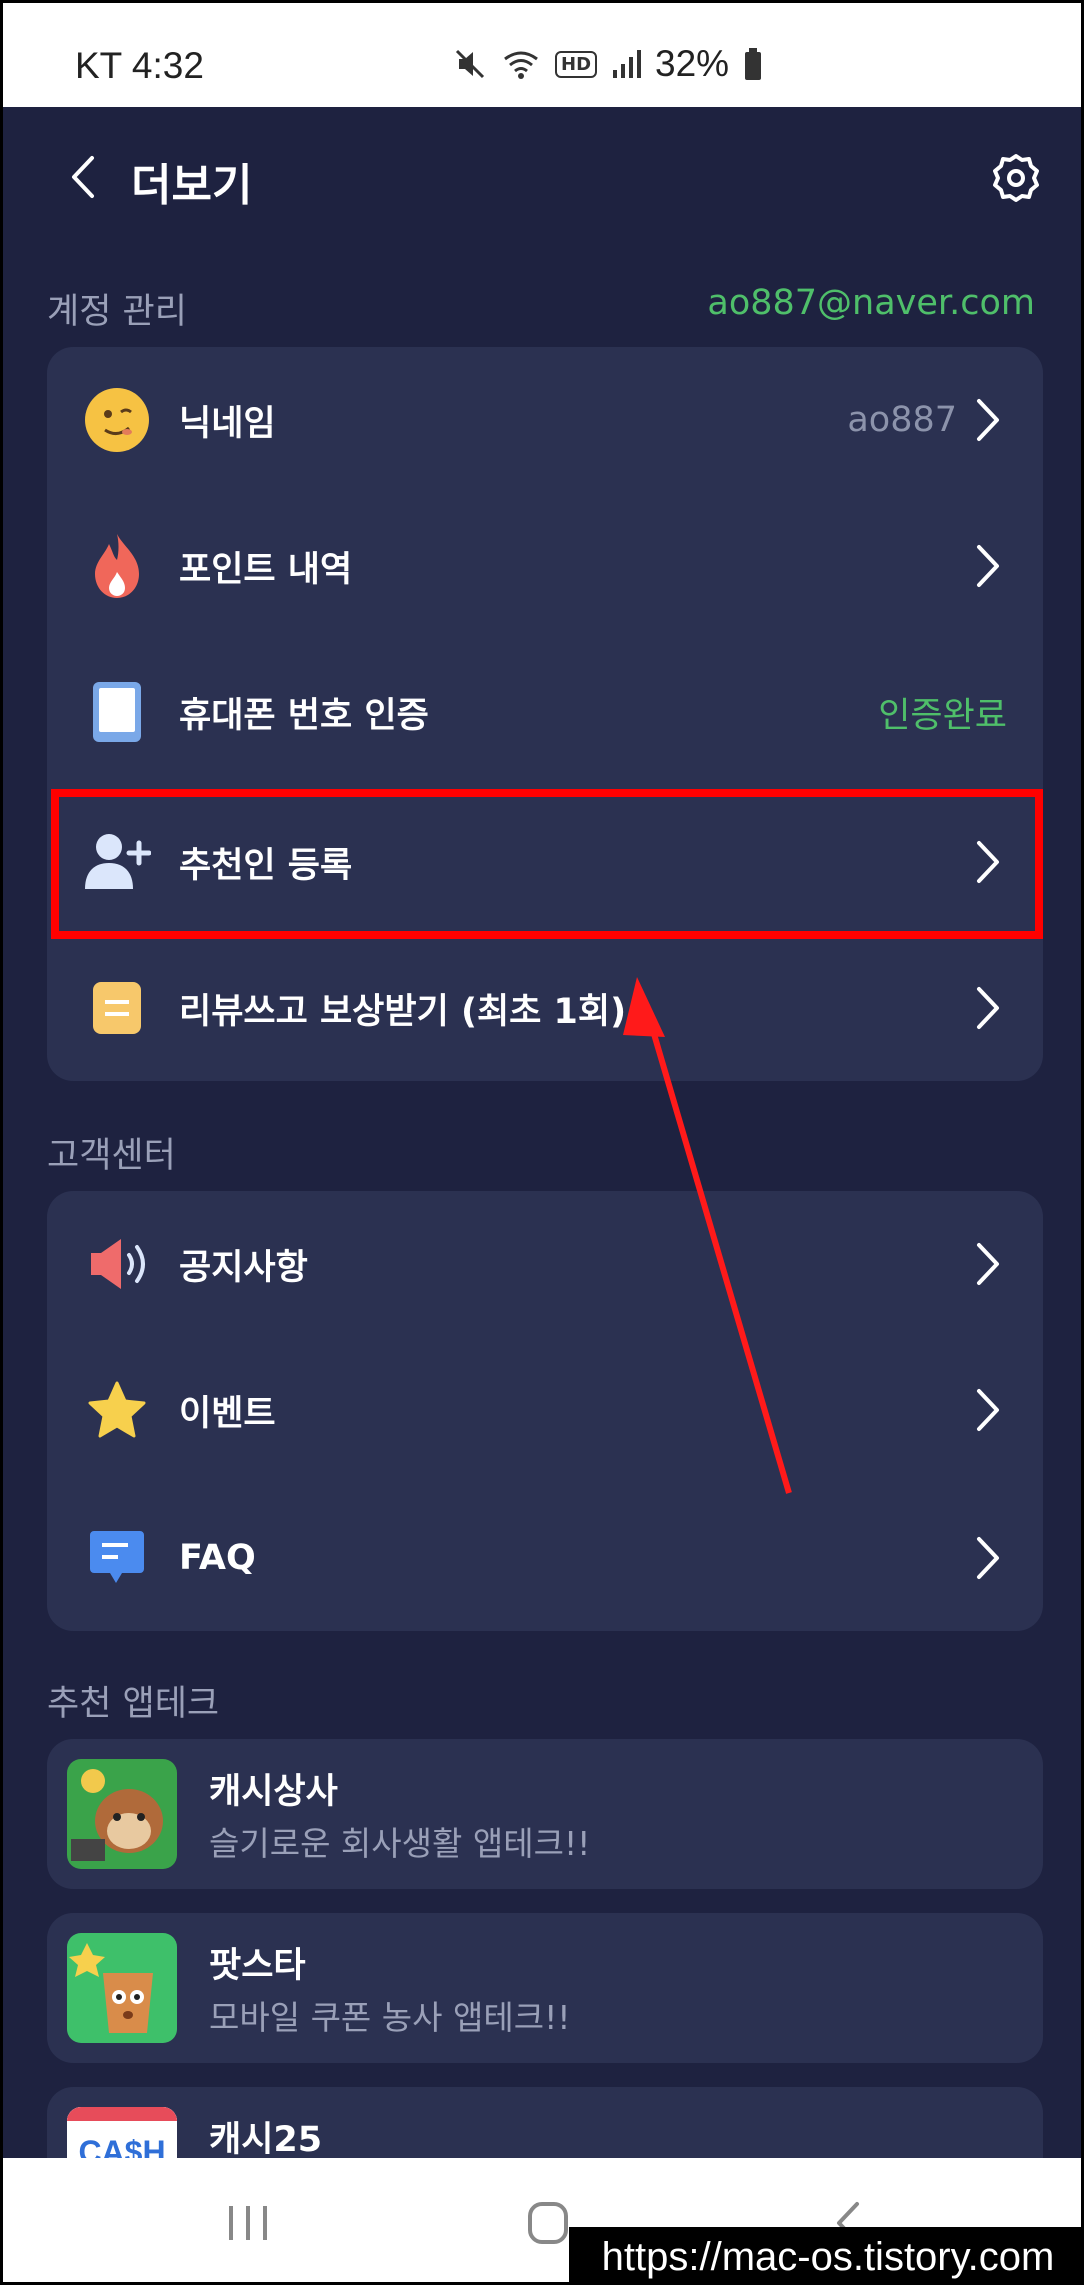 The width and height of the screenshot is (1084, 2285). What do you see at coordinates (403, 1011) in the screenshot?
I see `row-label: 리뷰쓰고 보상받기 (최초 1회)` at bounding box center [403, 1011].